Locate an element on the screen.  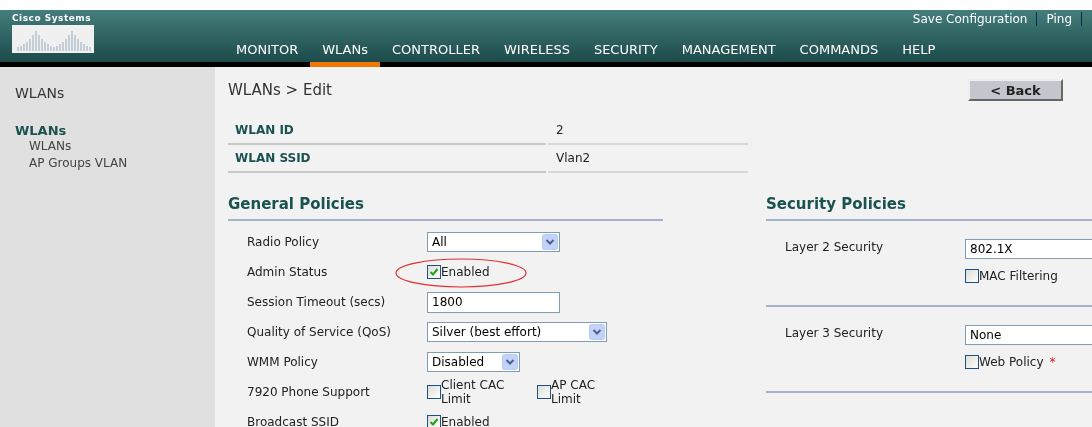
checkbox-label: Web Policy is located at coordinates (1011, 362).